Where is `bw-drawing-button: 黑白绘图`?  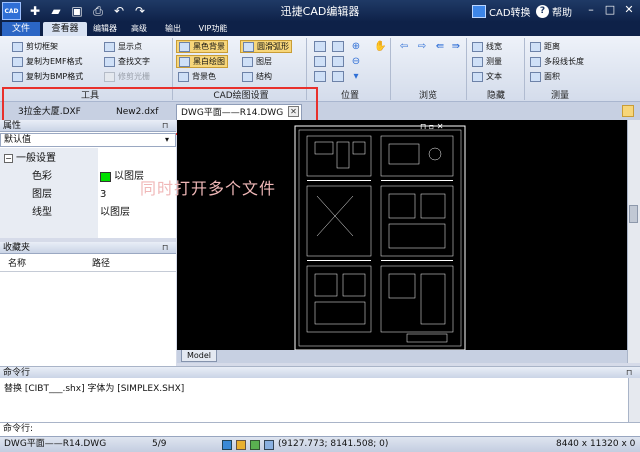 bw-drawing-button: 黑白绘图 is located at coordinates (202, 61).